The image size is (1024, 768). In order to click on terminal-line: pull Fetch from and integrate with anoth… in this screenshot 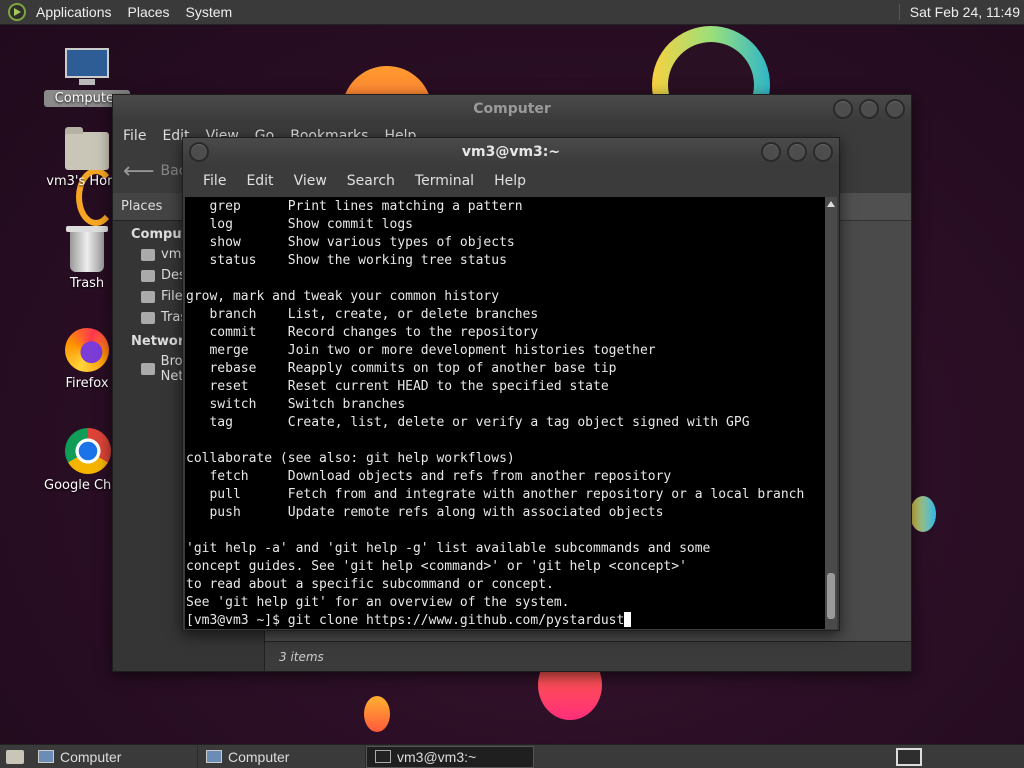, I will do `click(495, 494)`.